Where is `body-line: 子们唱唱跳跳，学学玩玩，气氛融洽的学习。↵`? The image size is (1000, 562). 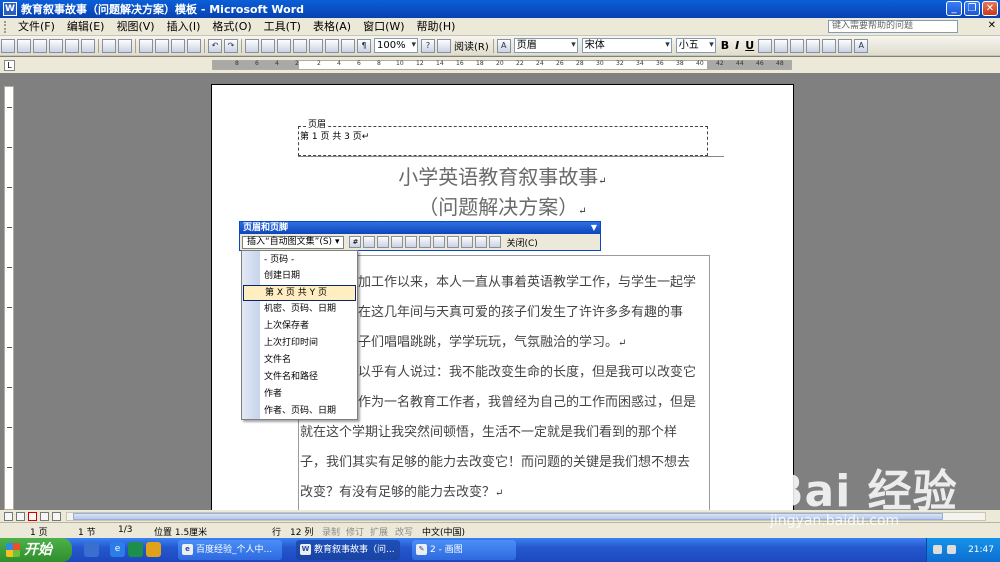
body-line: 子们唱唱跳跳，学学玩玩，气氛融洽的学习。↵ is located at coordinates (492, 340).